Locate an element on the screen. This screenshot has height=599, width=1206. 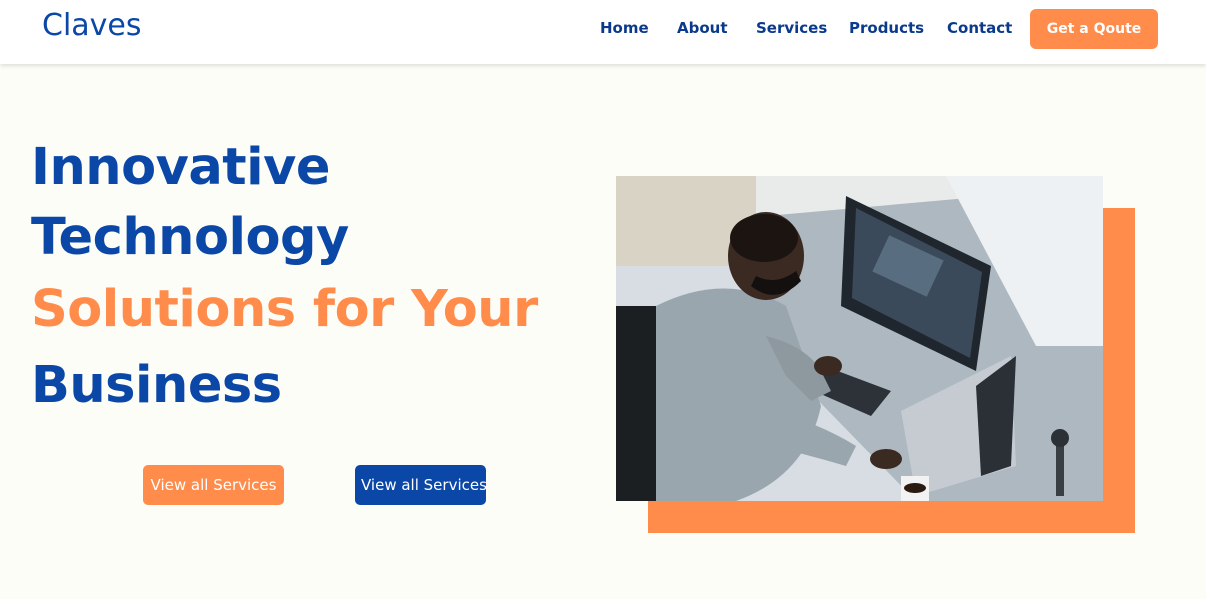
nav-contact: Contact is located at coordinates (979, 28).